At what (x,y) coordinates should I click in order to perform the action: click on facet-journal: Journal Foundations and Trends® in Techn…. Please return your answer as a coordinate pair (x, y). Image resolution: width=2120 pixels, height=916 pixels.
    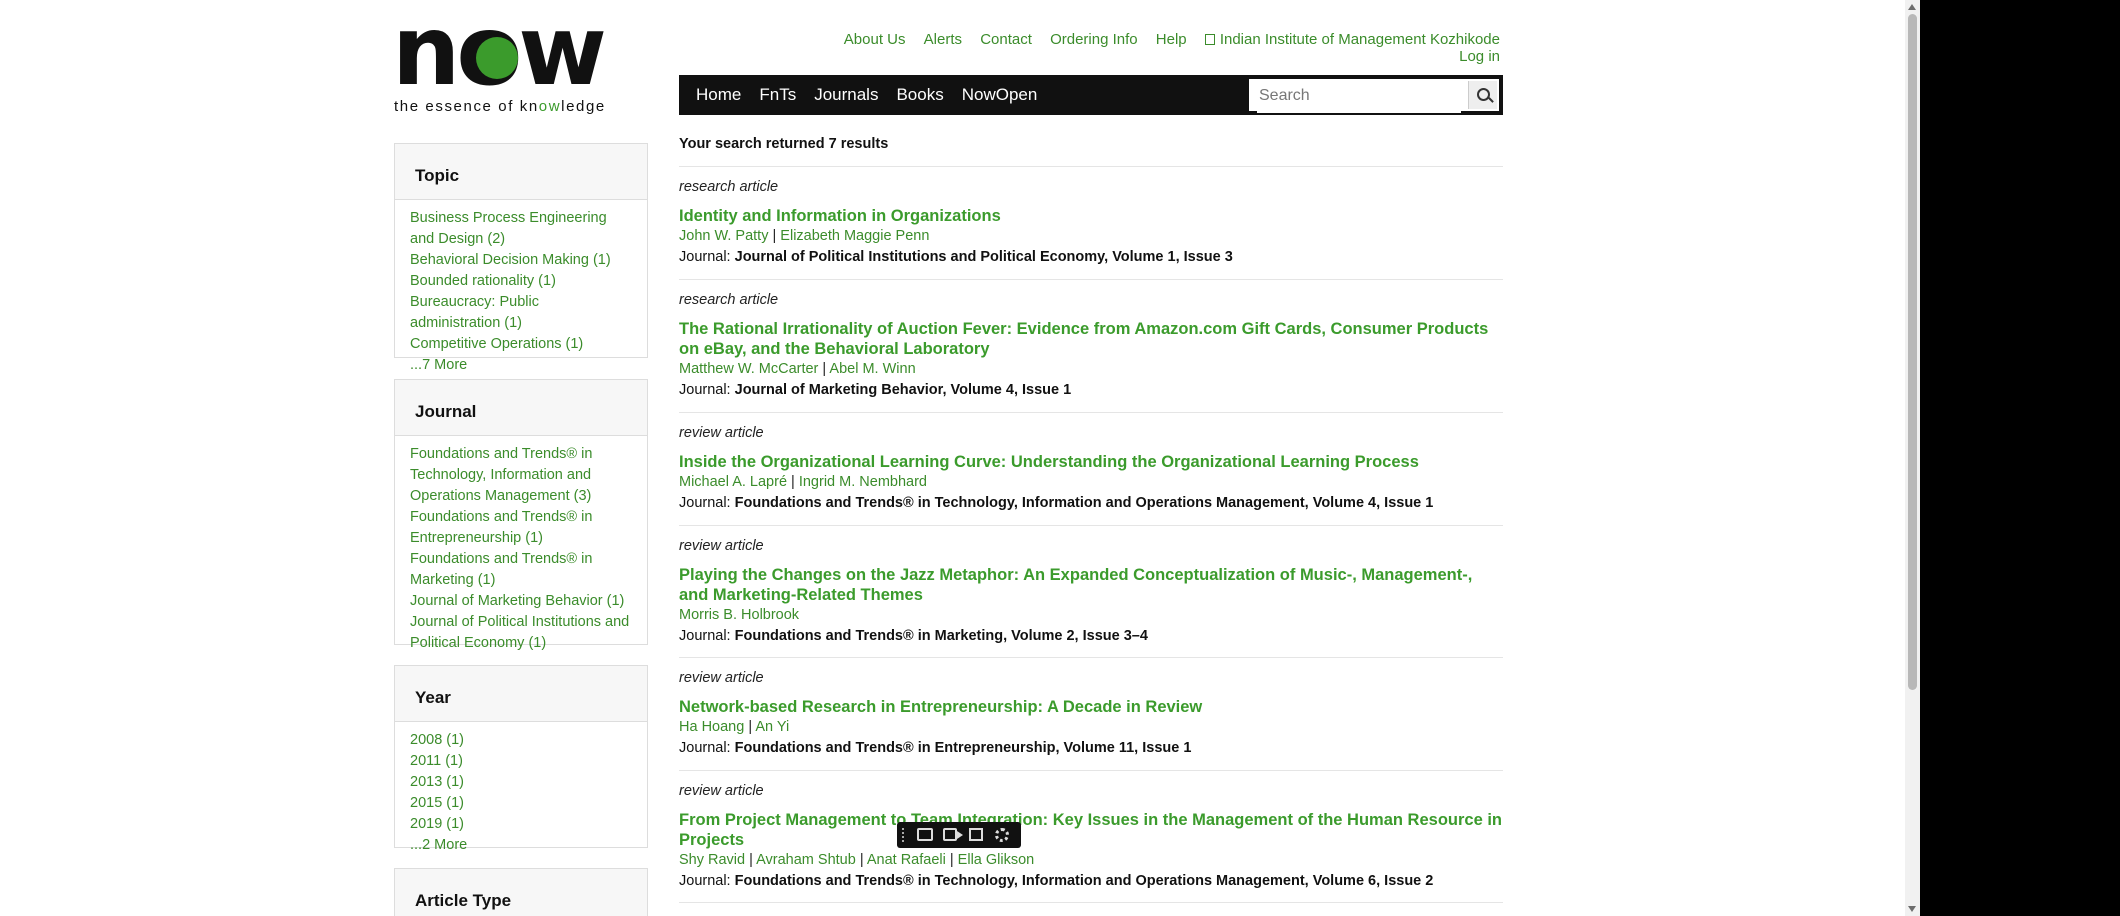
    Looking at the image, I should click on (521, 515).